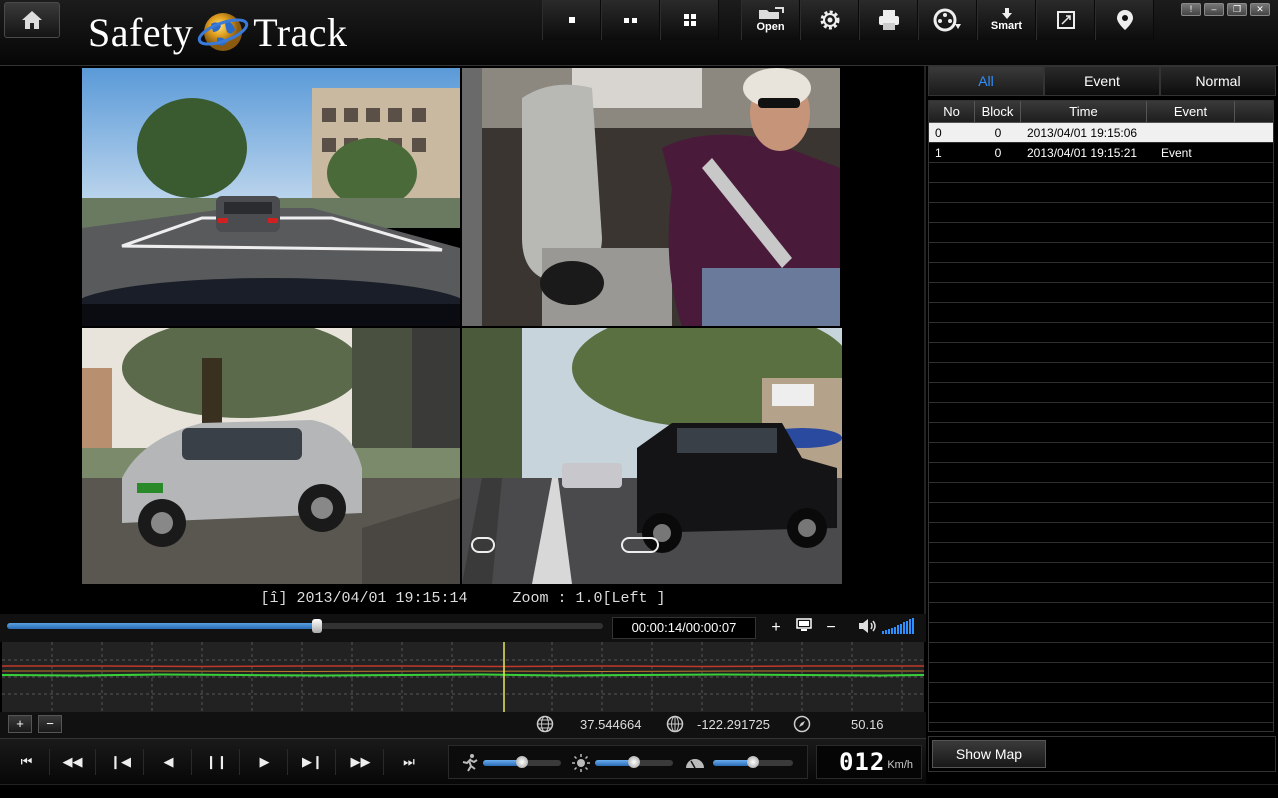 Image resolution: width=1278 pixels, height=798 pixels. Describe the element at coordinates (651, 197) in the screenshot. I see `camera-cabin-view` at that location.